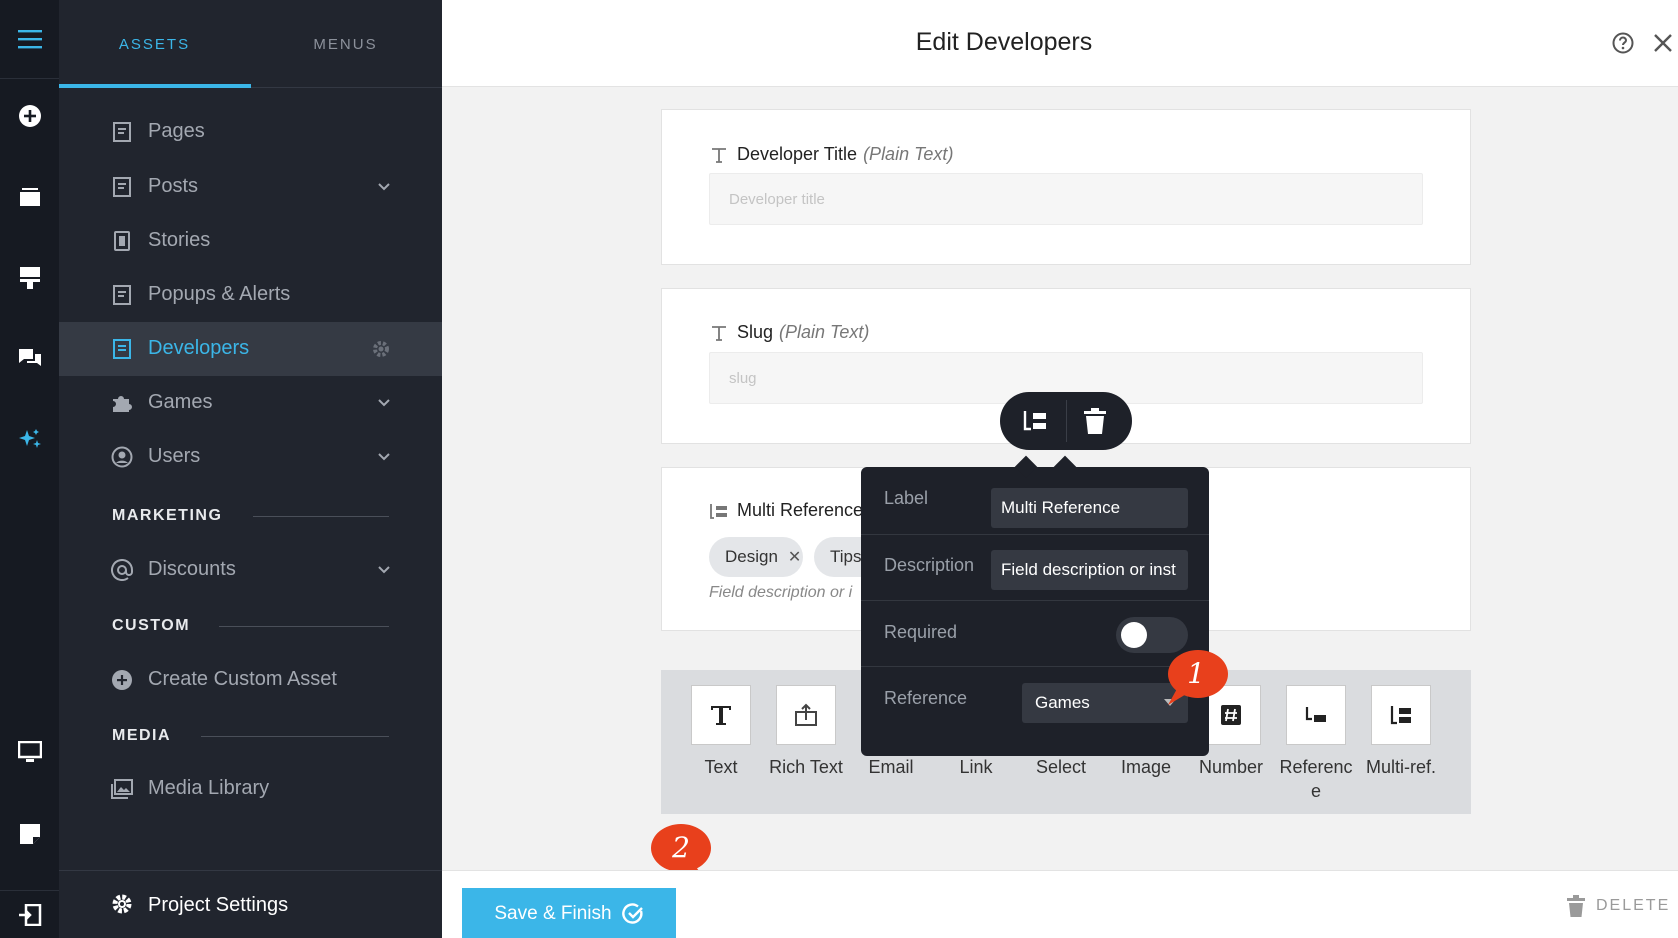 The image size is (1678, 938). I want to click on images-icon, so click(122, 789).